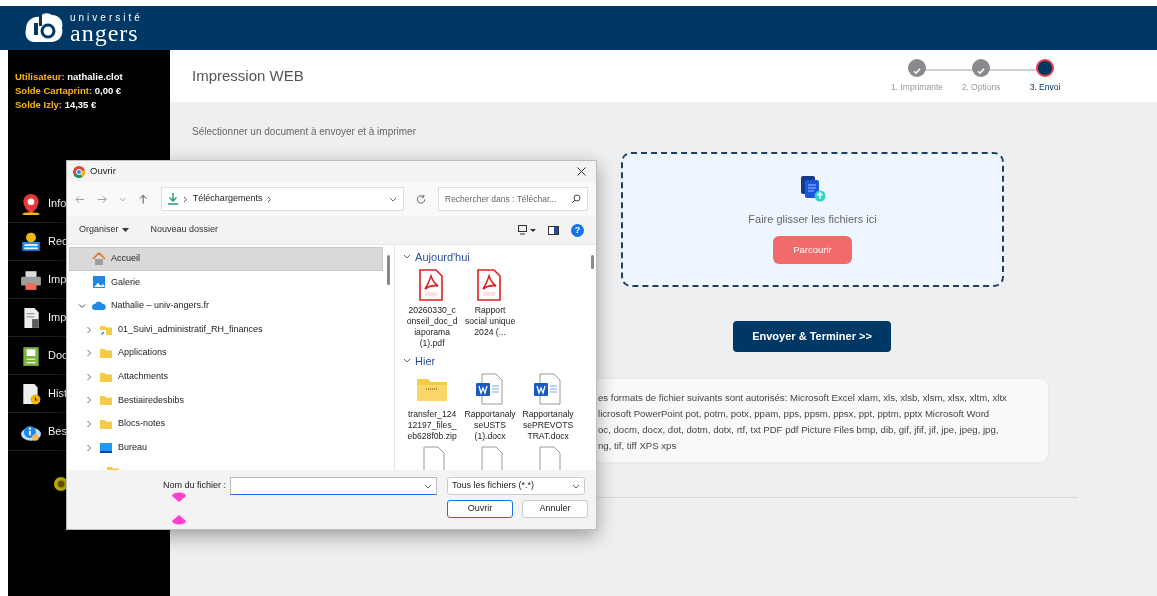 The width and height of the screenshot is (1157, 596). What do you see at coordinates (555, 509) in the screenshot?
I see `cancel-button: Annuler` at bounding box center [555, 509].